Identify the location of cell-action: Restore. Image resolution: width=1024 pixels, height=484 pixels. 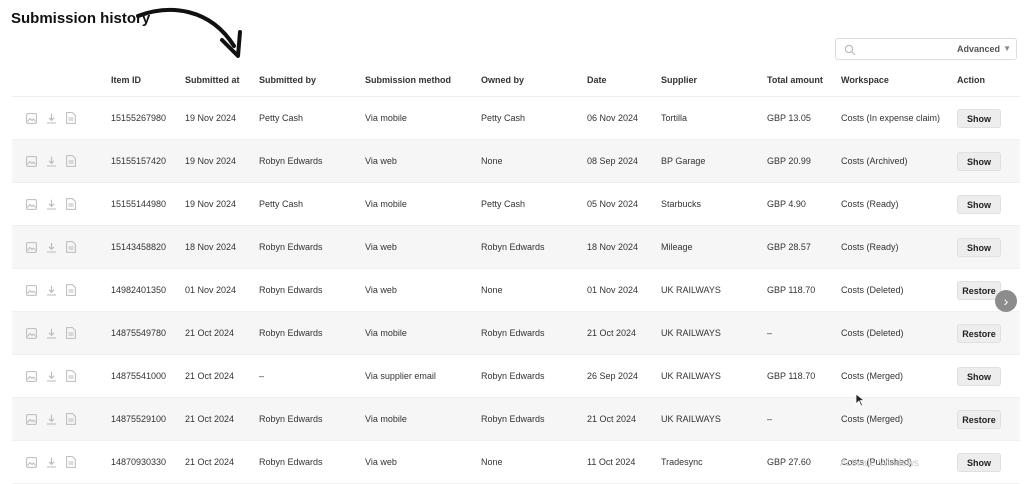
(988, 333).